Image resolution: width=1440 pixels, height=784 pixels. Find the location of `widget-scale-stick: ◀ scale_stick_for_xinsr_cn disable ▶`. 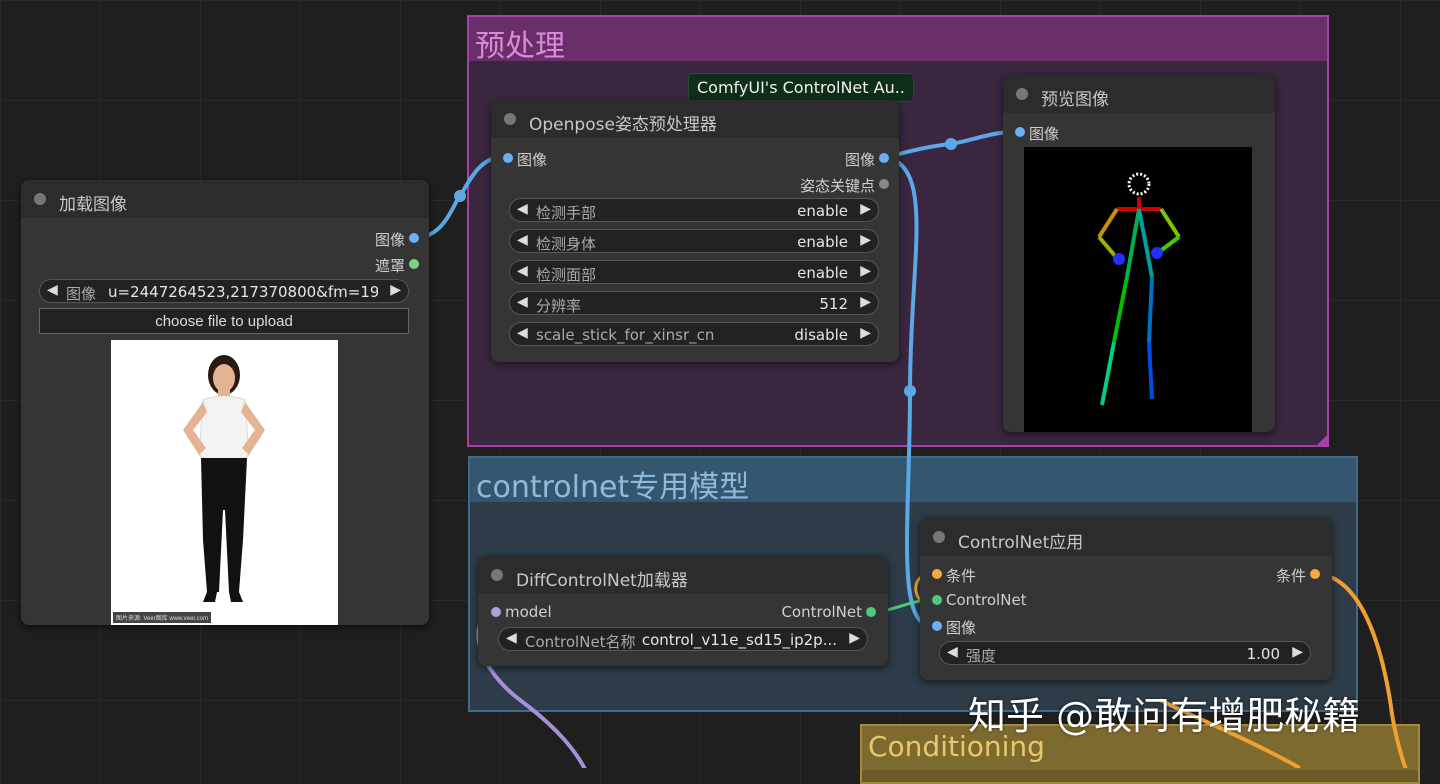

widget-scale-stick: ◀ scale_stick_for_xinsr_cn disable ▶ is located at coordinates (694, 334).